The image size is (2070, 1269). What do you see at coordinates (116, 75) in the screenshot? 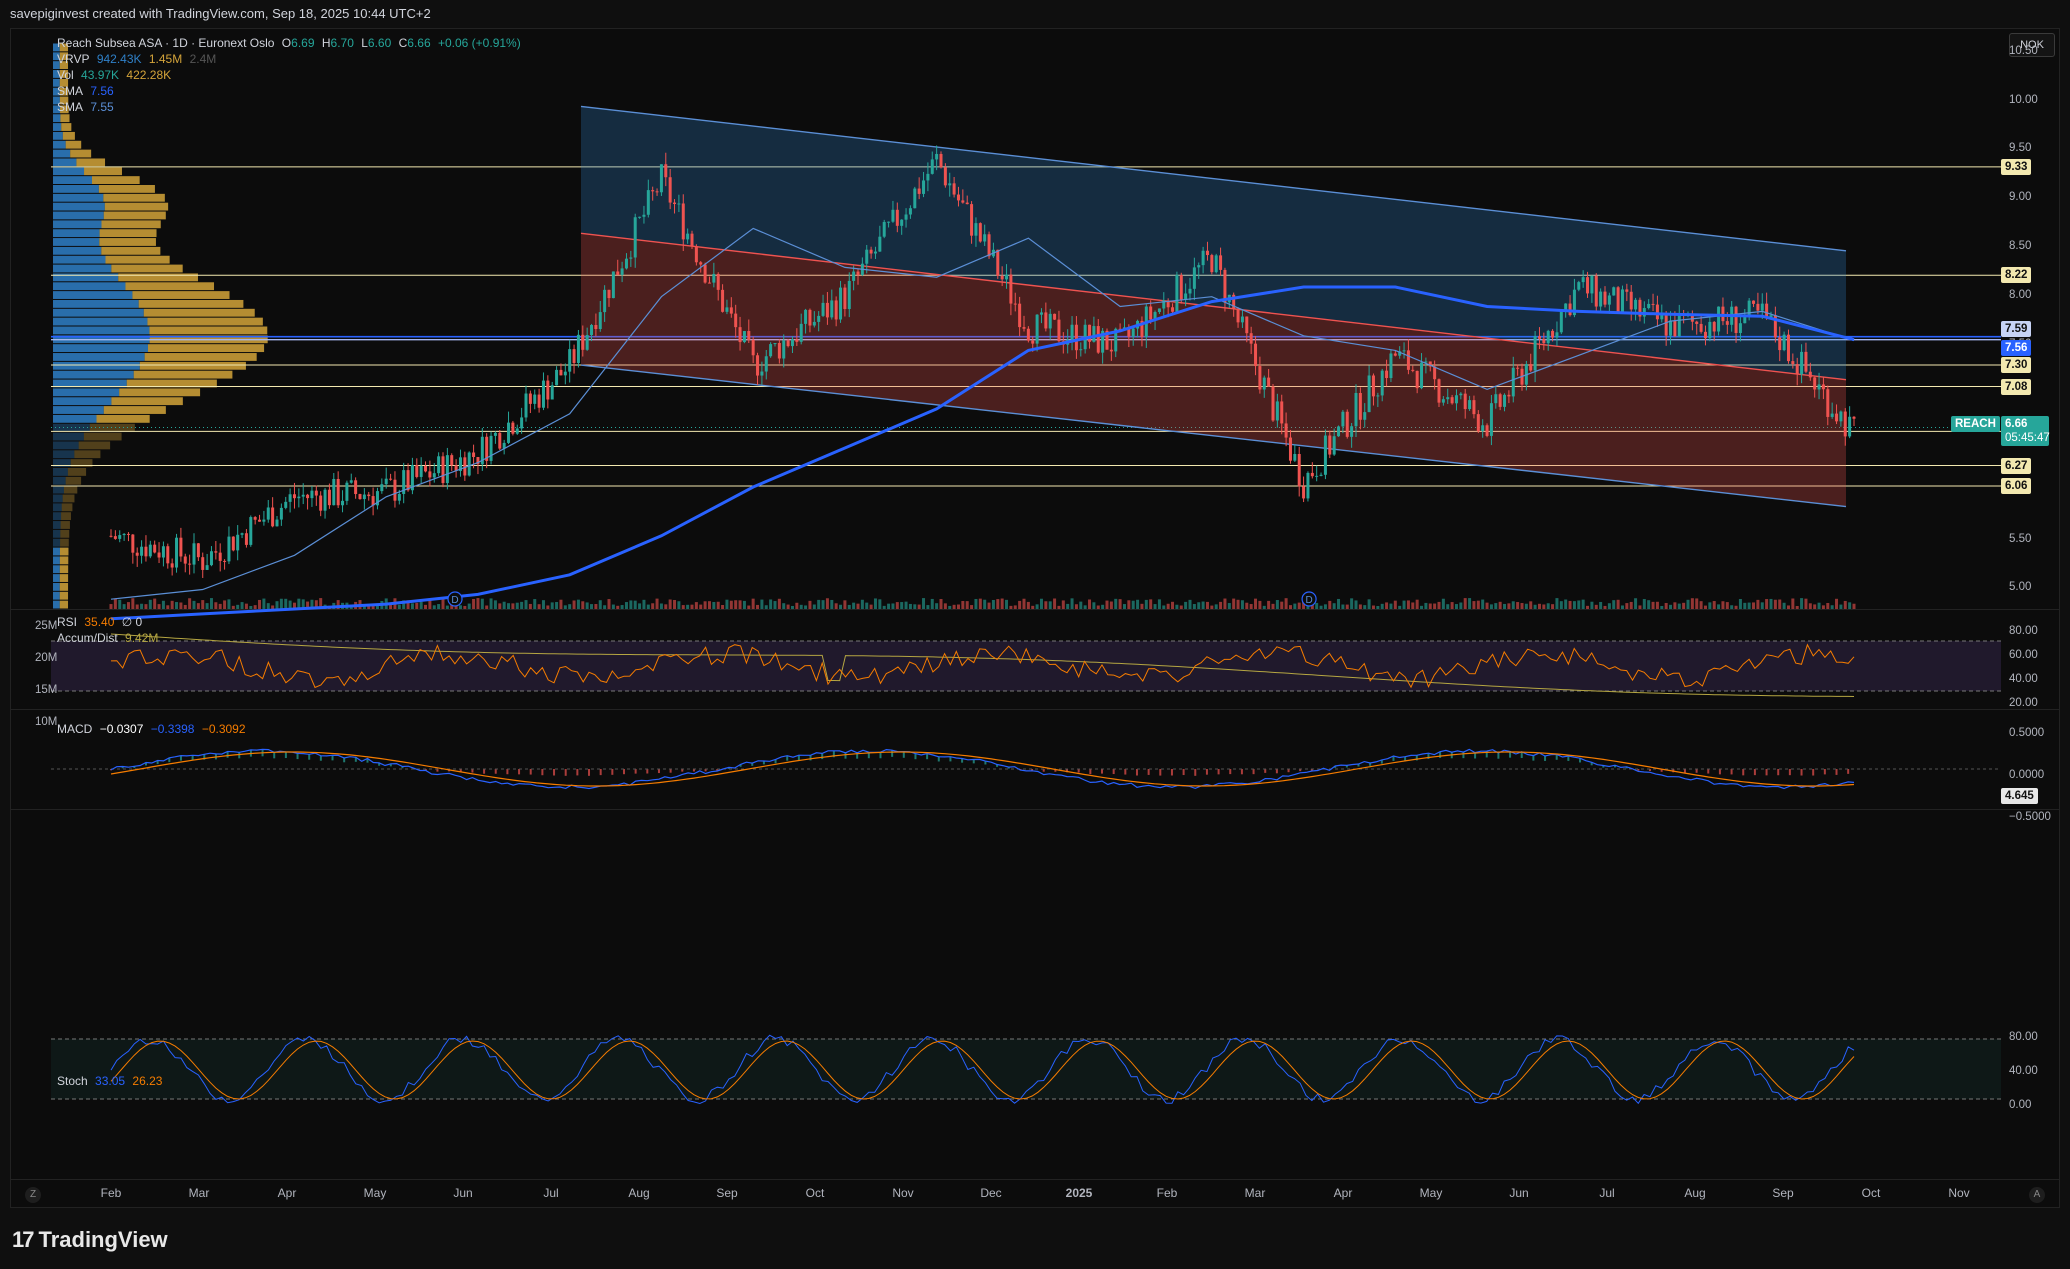
I see `volume-legend: Vol 43.97K 422.28K` at bounding box center [116, 75].